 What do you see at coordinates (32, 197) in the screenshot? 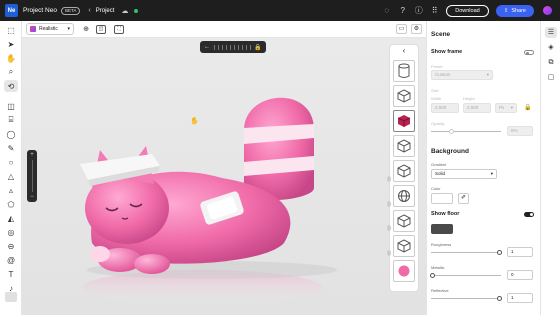
I see `zoom-out-icon: −` at bounding box center [32, 197].